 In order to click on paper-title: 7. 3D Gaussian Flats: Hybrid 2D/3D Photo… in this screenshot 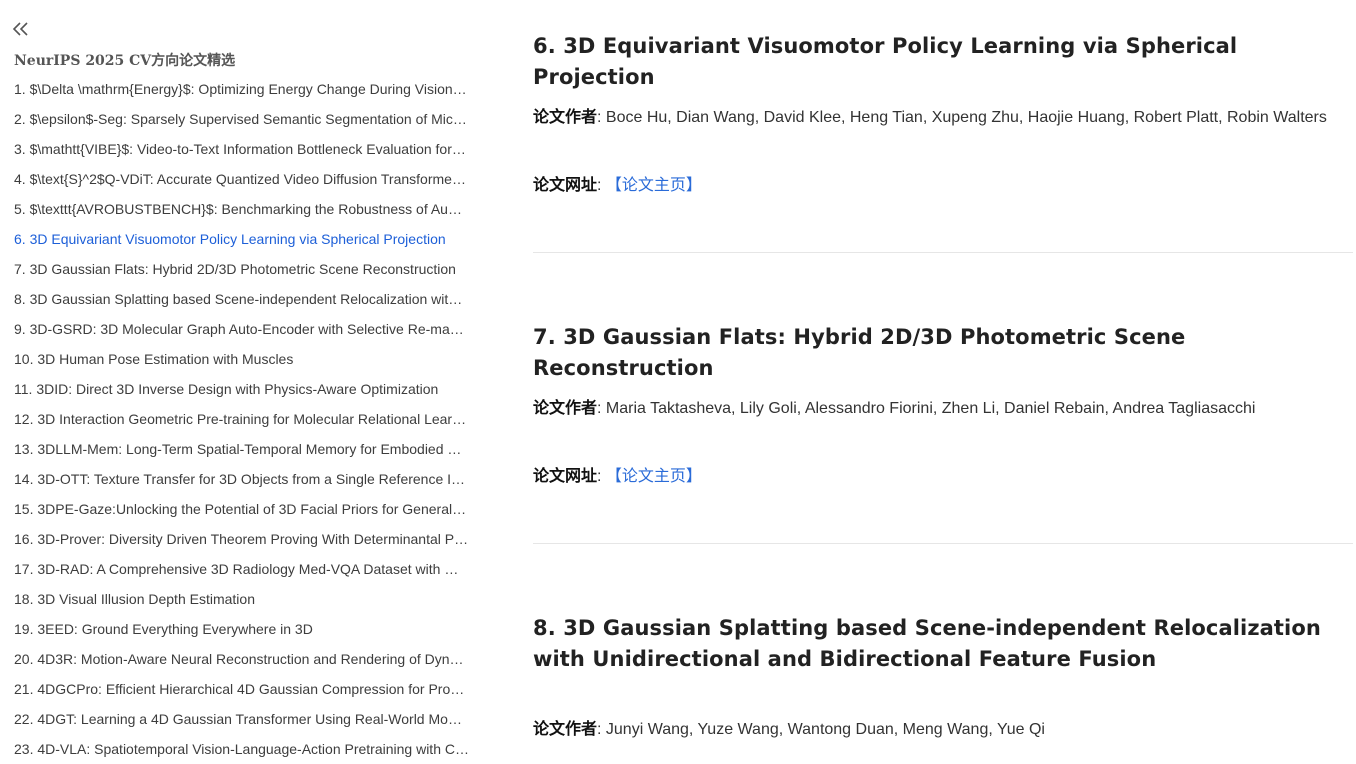, I will do `click(859, 352)`.